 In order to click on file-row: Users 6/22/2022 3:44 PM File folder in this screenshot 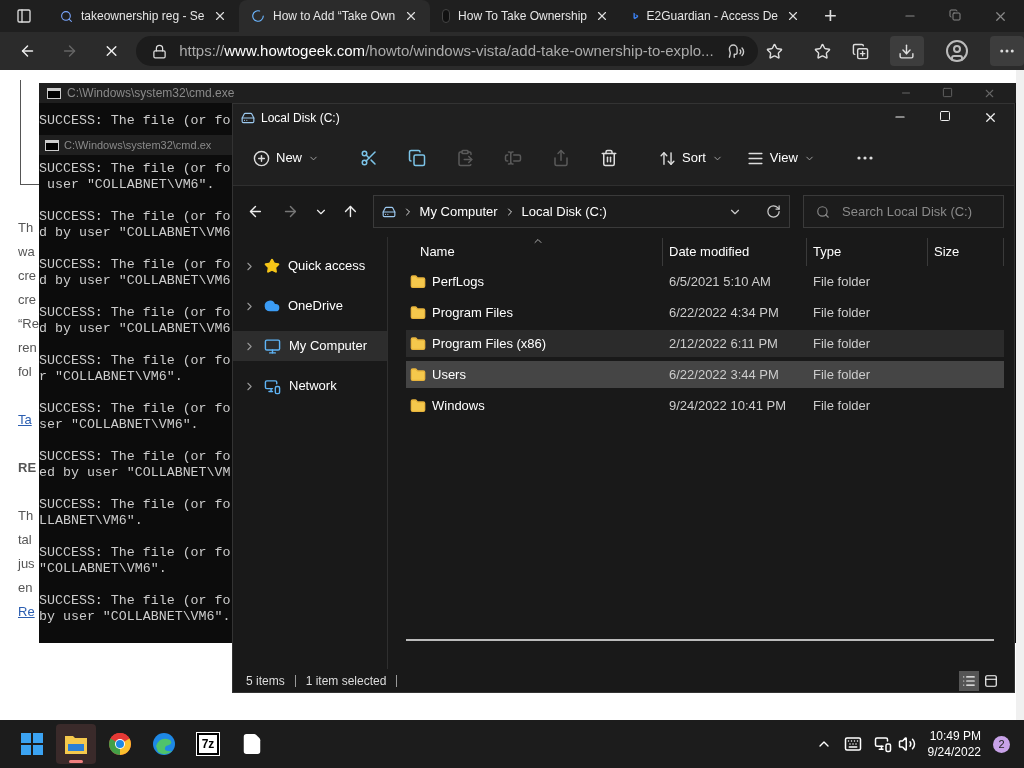, I will do `click(705, 374)`.